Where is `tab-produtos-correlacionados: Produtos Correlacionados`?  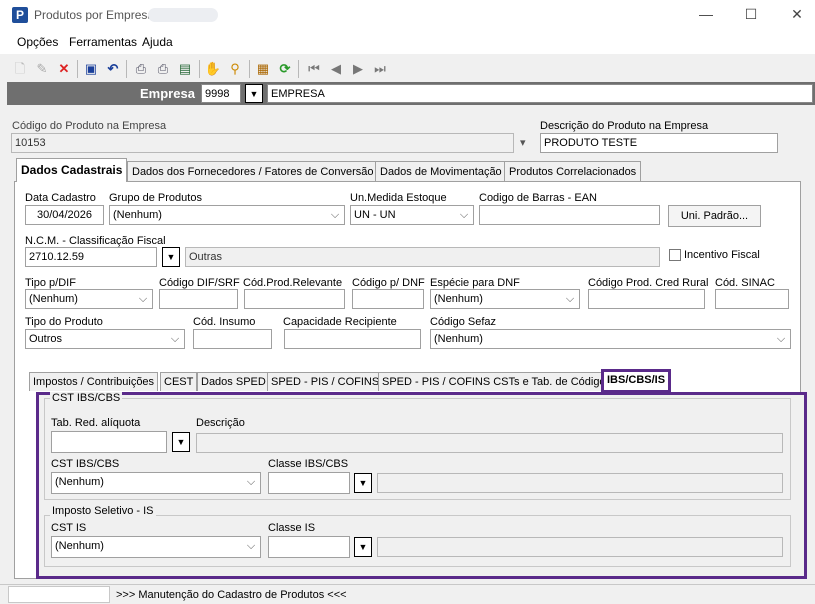 tab-produtos-correlacionados: Produtos Correlacionados is located at coordinates (573, 171).